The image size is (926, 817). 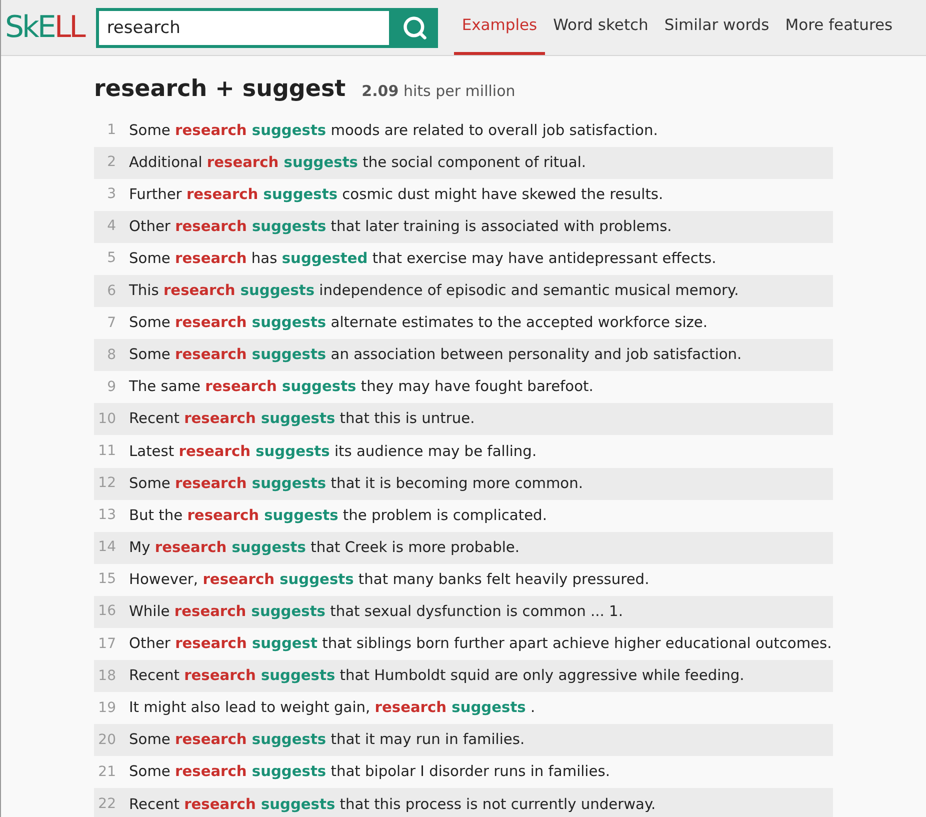 I want to click on search-button, so click(x=415, y=28).